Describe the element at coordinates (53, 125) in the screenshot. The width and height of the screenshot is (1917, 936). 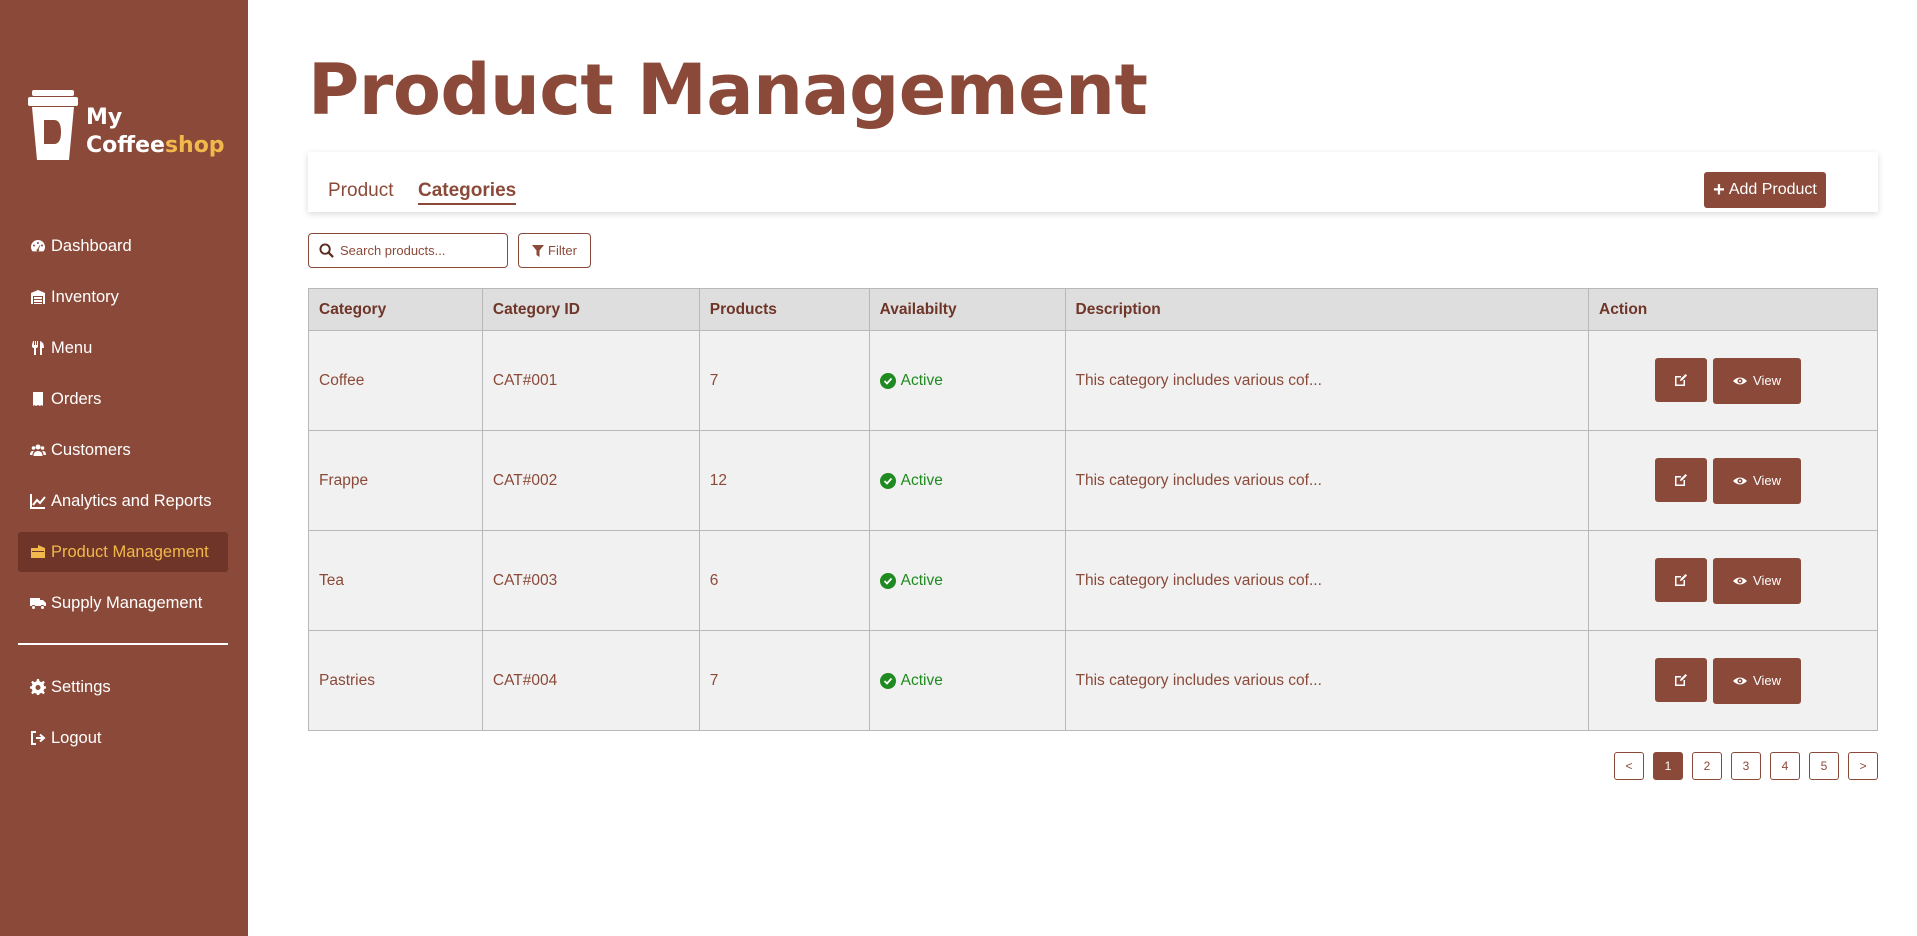
I see `coffee-cup-icon` at that location.